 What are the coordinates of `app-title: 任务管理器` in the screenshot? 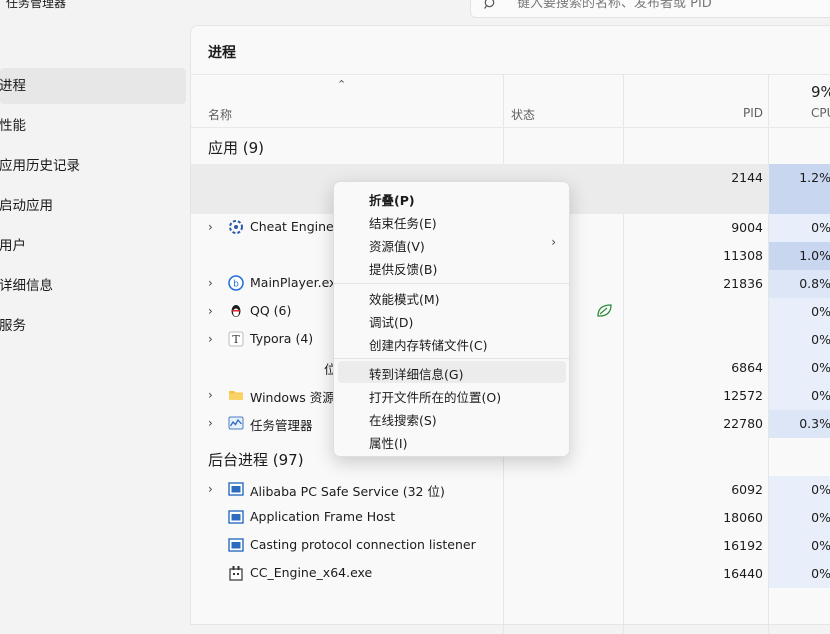 It's located at (36, 5).